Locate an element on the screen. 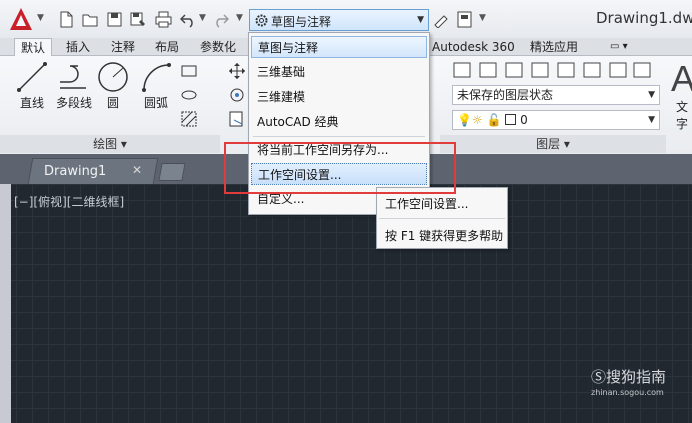  lock-icon: 🔓 is located at coordinates (494, 120).